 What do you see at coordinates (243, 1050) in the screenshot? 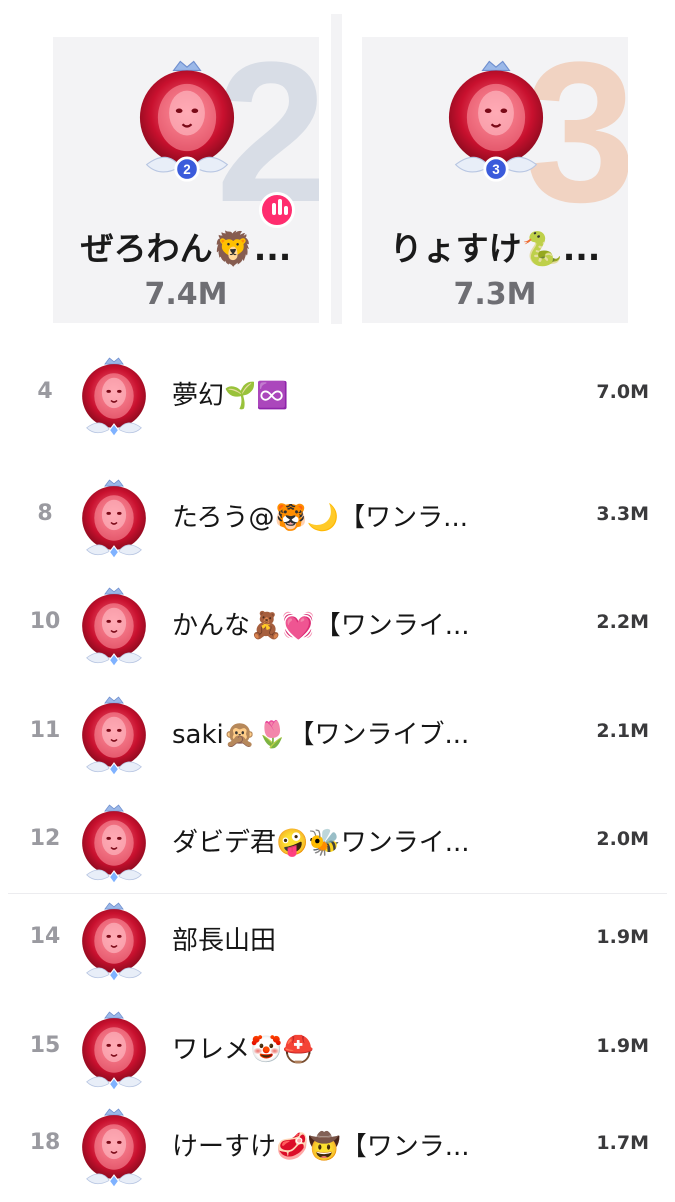
I see `user-name: ワレメ🤡⛑️` at bounding box center [243, 1050].